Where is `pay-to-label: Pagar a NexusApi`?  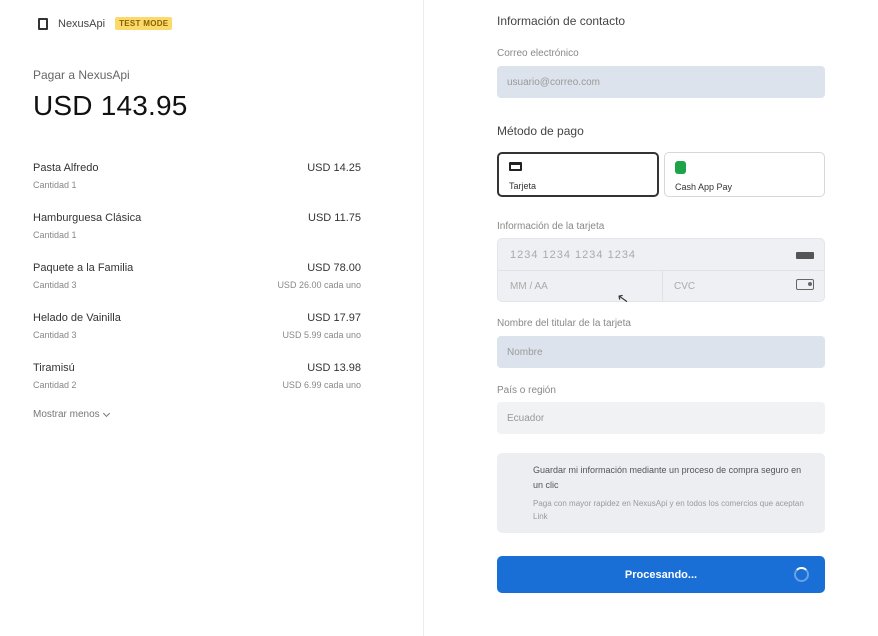 pay-to-label: Pagar a NexusApi is located at coordinates (81, 75).